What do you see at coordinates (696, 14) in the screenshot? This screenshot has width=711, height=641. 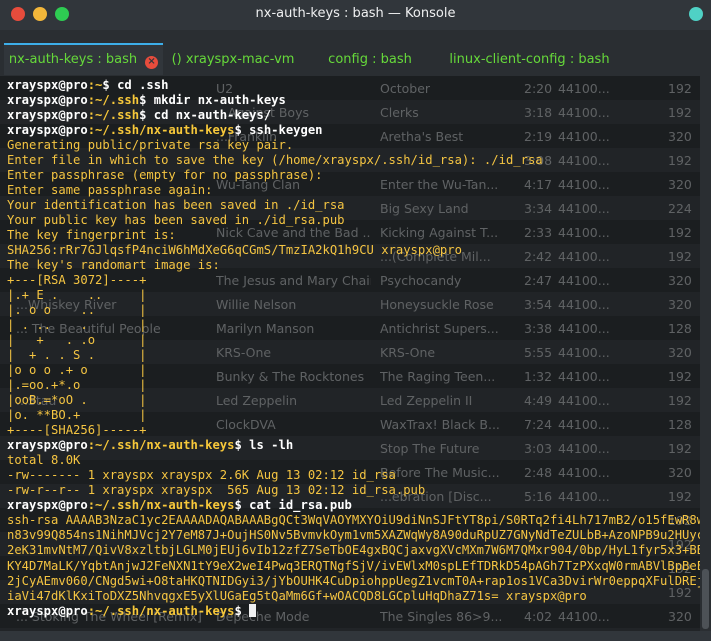 I see `keep-above-button` at bounding box center [696, 14].